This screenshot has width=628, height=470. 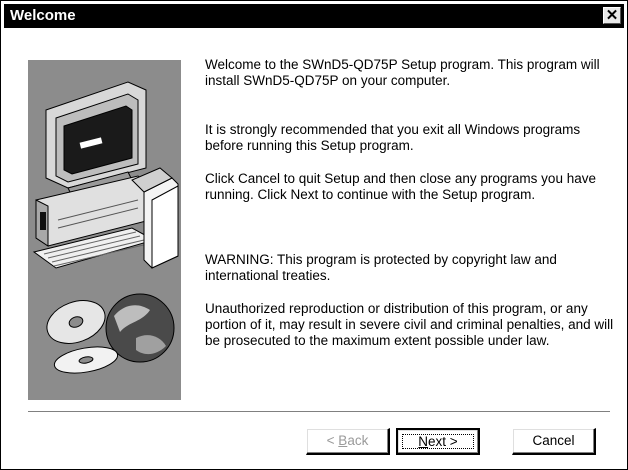 I want to click on cancel-button: Cancel, so click(x=554, y=441).